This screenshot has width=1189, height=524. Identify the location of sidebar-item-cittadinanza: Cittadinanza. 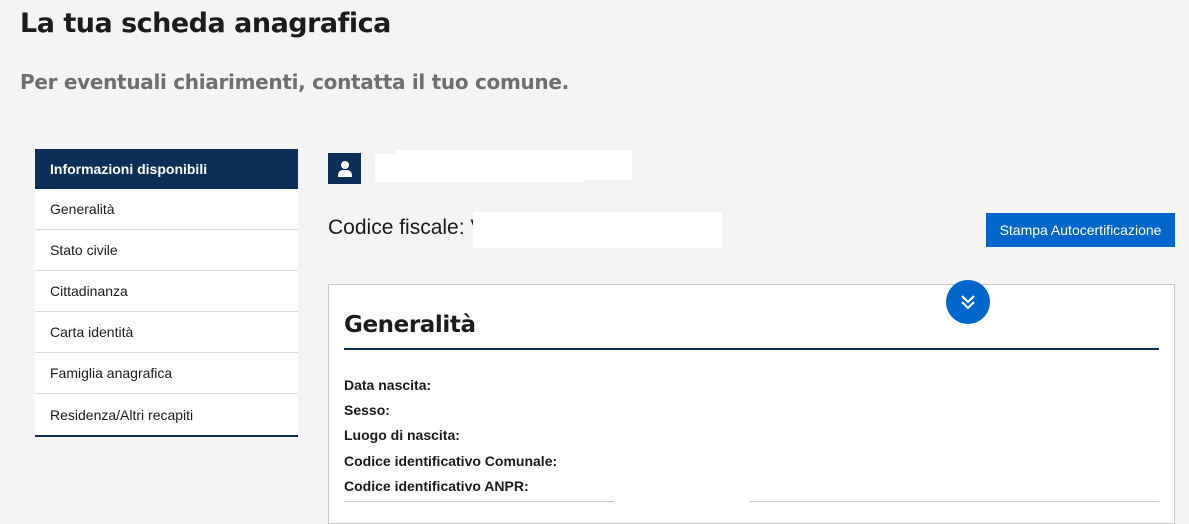
(166, 291).